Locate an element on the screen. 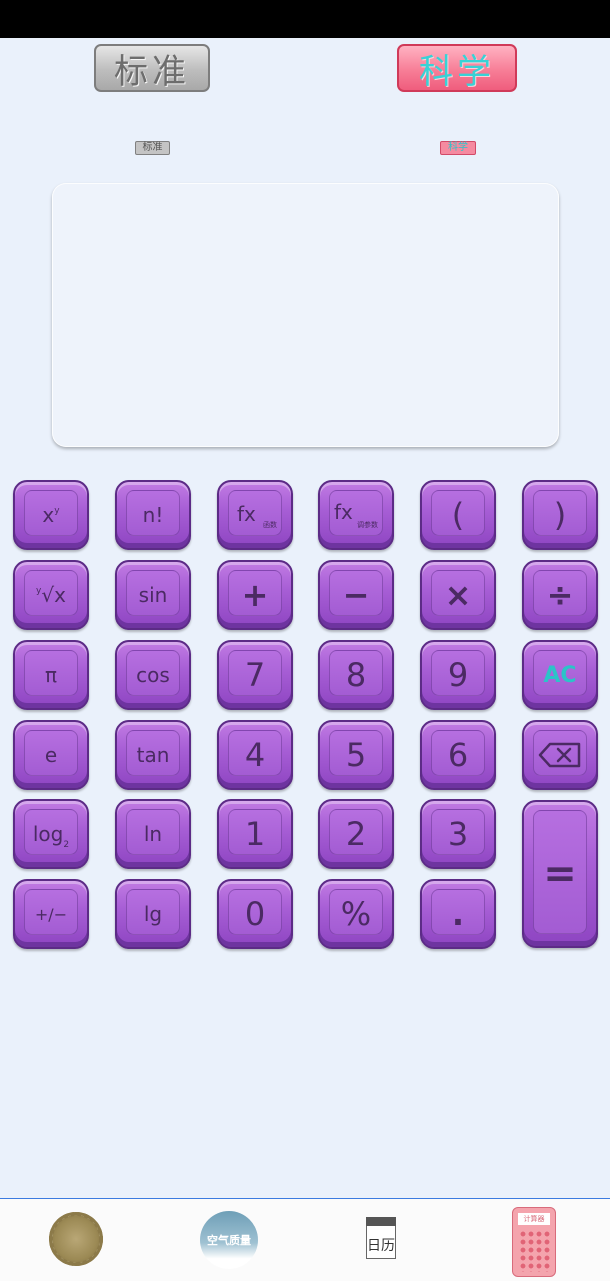 Image resolution: width=610 pixels, height=1281 pixels. key-5-label: 5 is located at coordinates (356, 755).